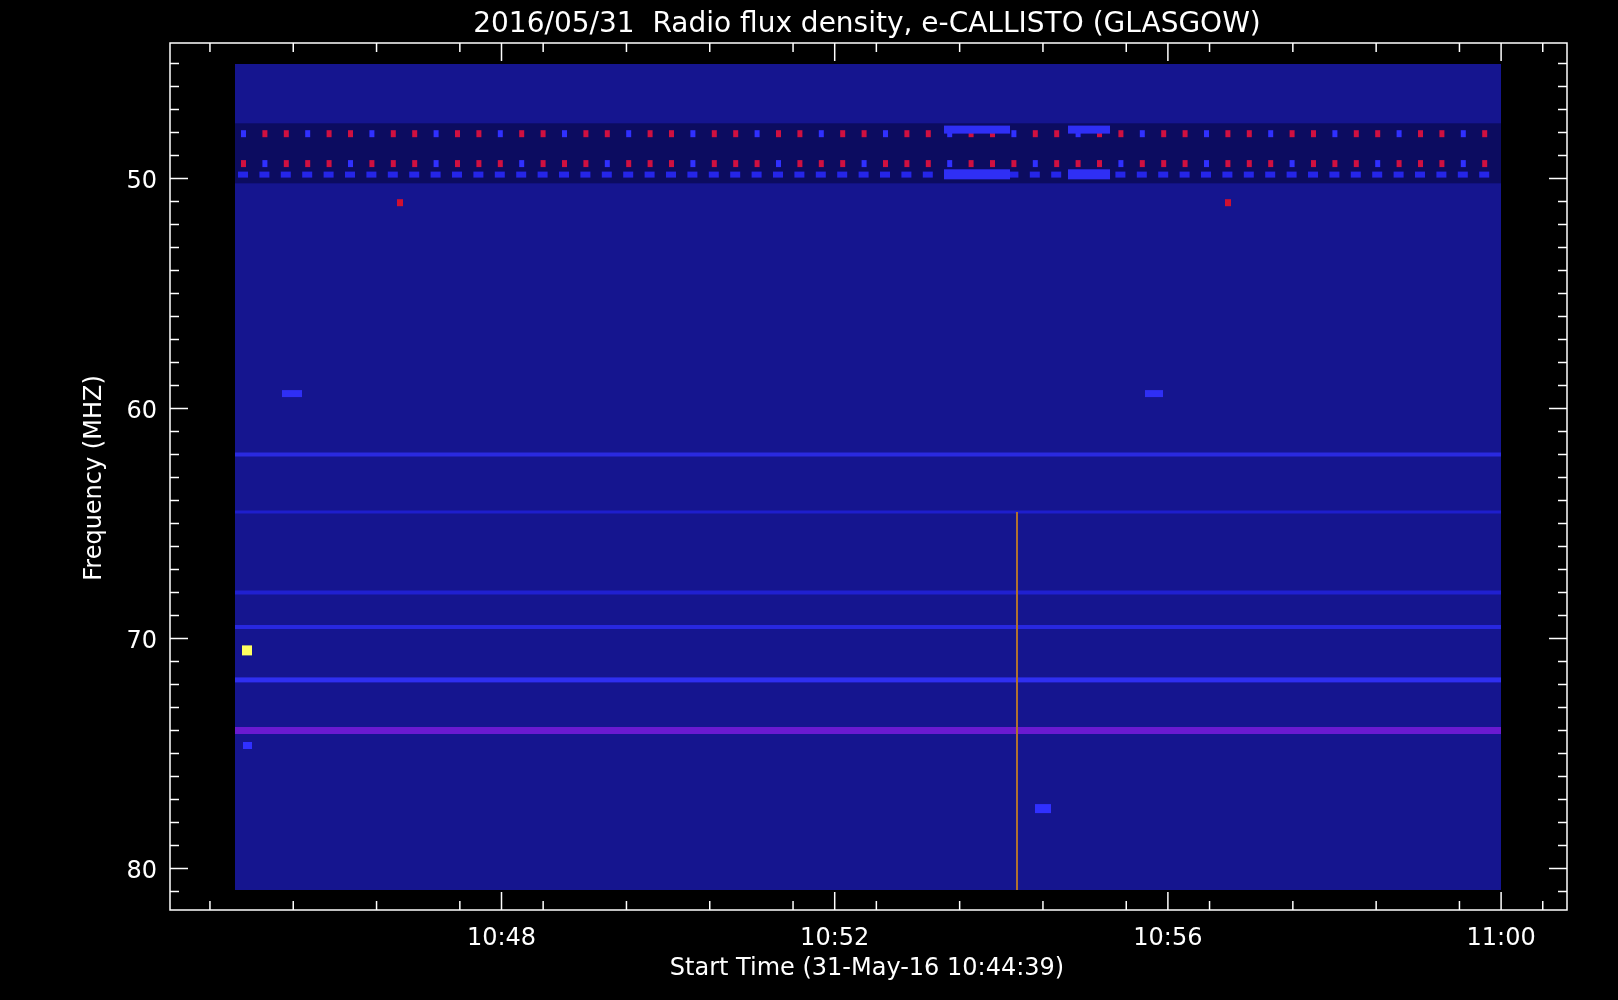 The height and width of the screenshot is (1000, 1618). Describe the element at coordinates (867, 967) in the screenshot. I see `x-axis-label: Start Time (31-May-16 10:44:39)` at that location.